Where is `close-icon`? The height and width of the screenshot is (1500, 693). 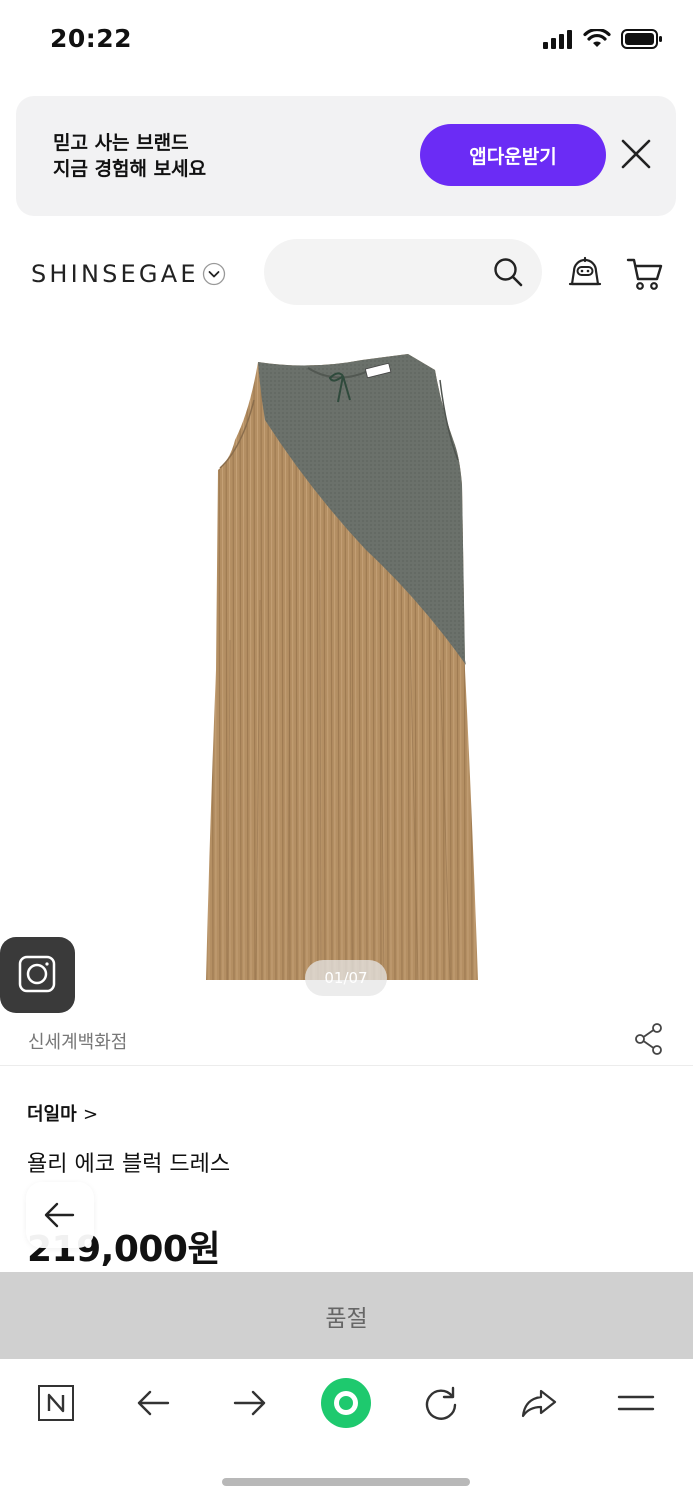
close-icon is located at coordinates (636, 154).